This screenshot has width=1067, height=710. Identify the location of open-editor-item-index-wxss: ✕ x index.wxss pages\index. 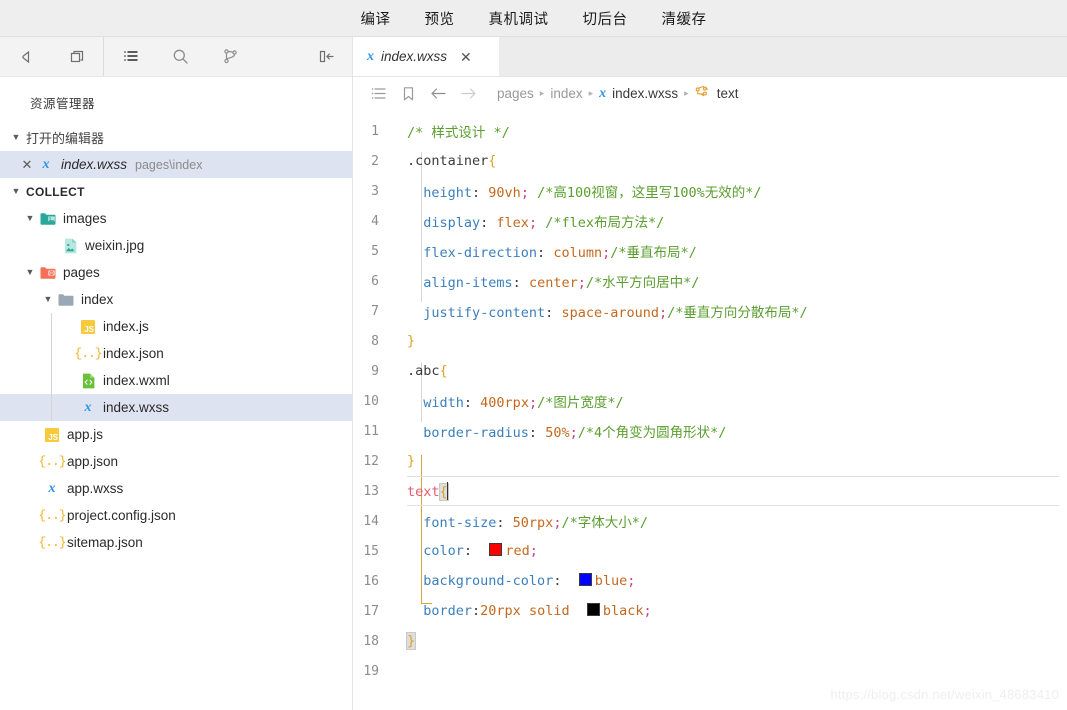
(176, 164).